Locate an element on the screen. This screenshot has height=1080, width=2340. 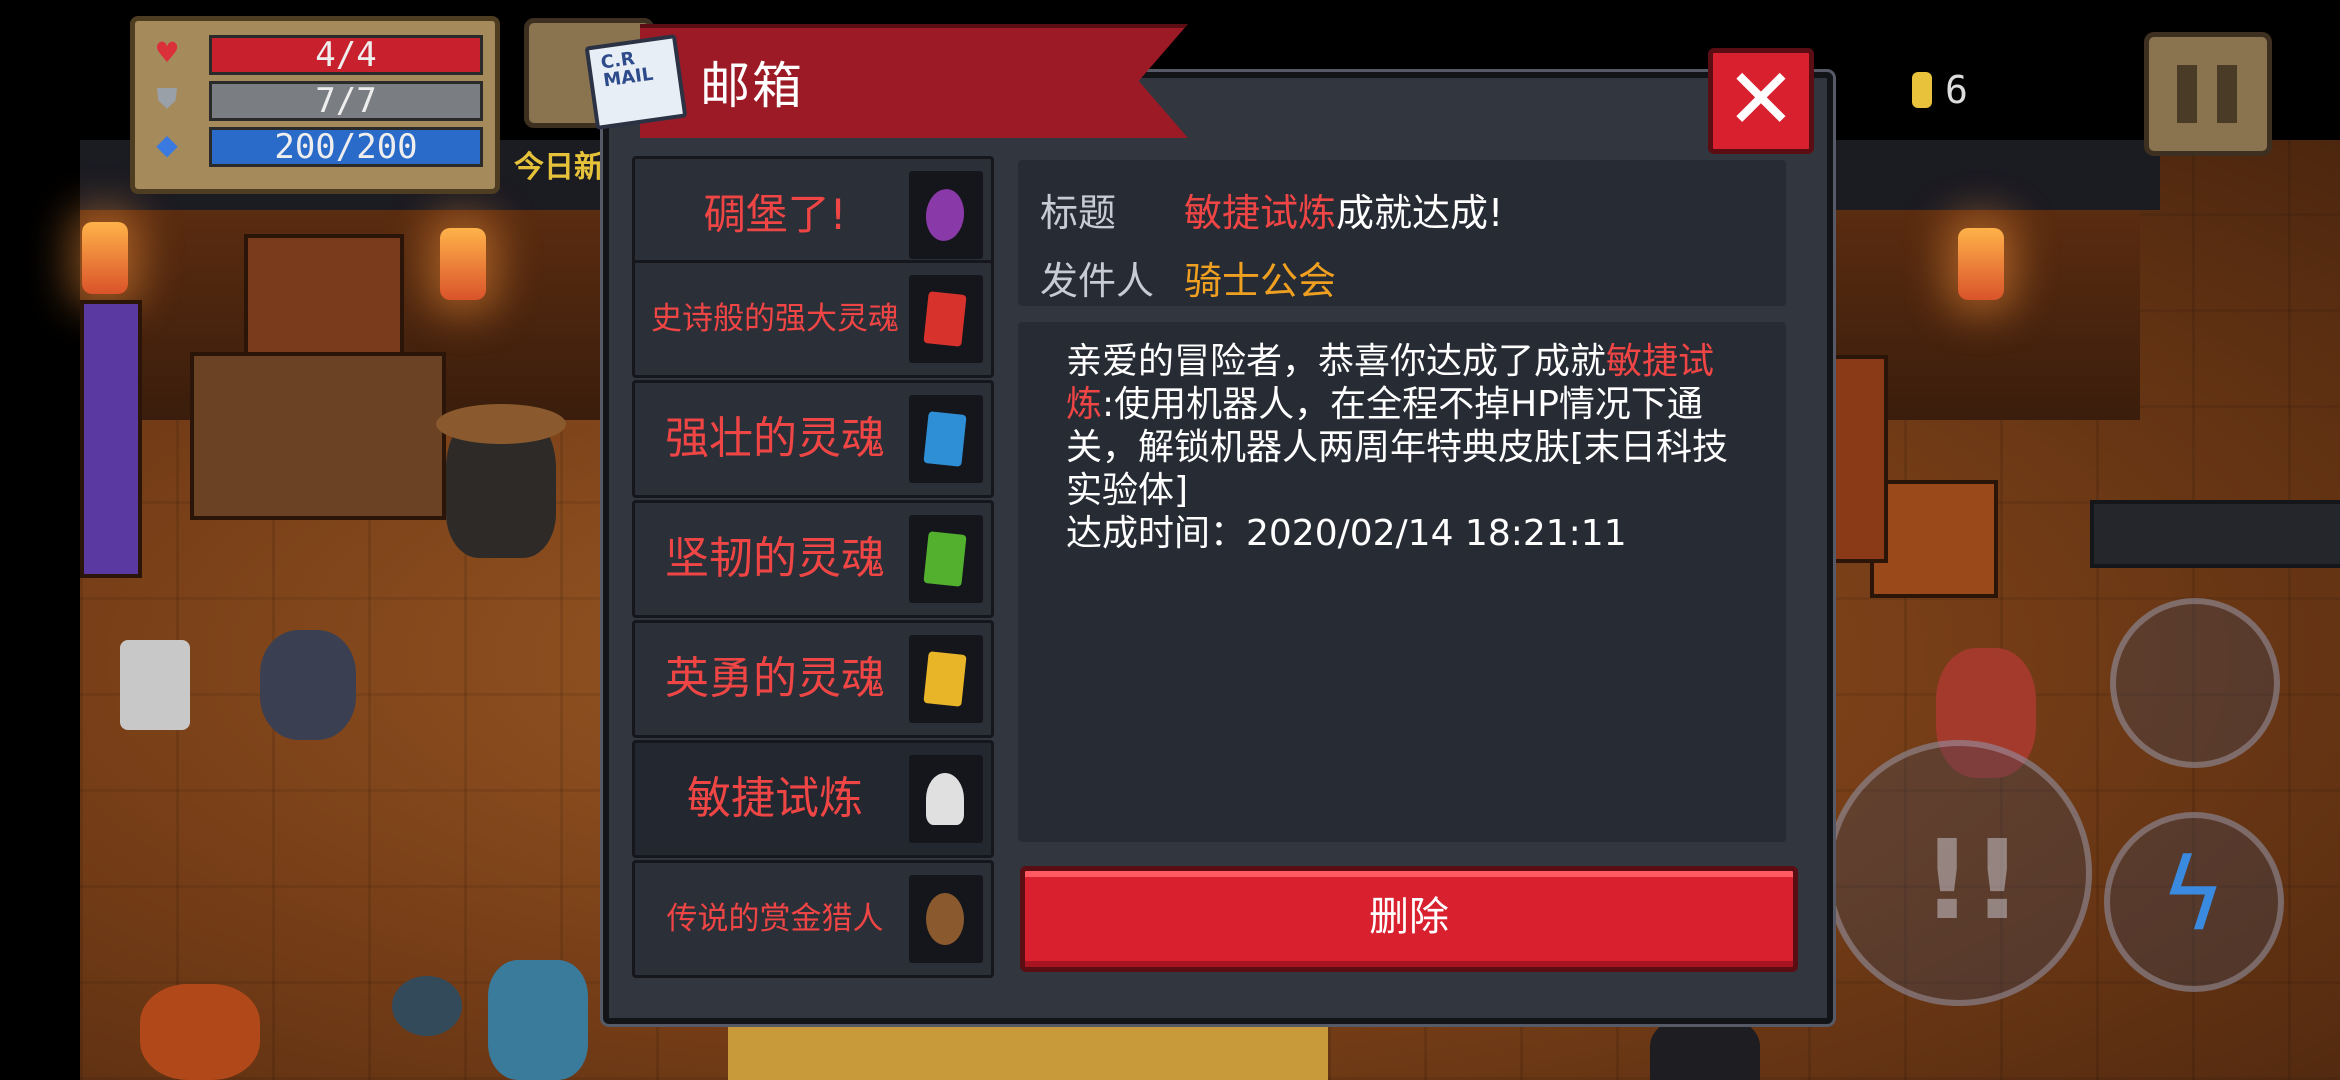
energy-row: ◆ 200/200 is located at coordinates (316, 146).